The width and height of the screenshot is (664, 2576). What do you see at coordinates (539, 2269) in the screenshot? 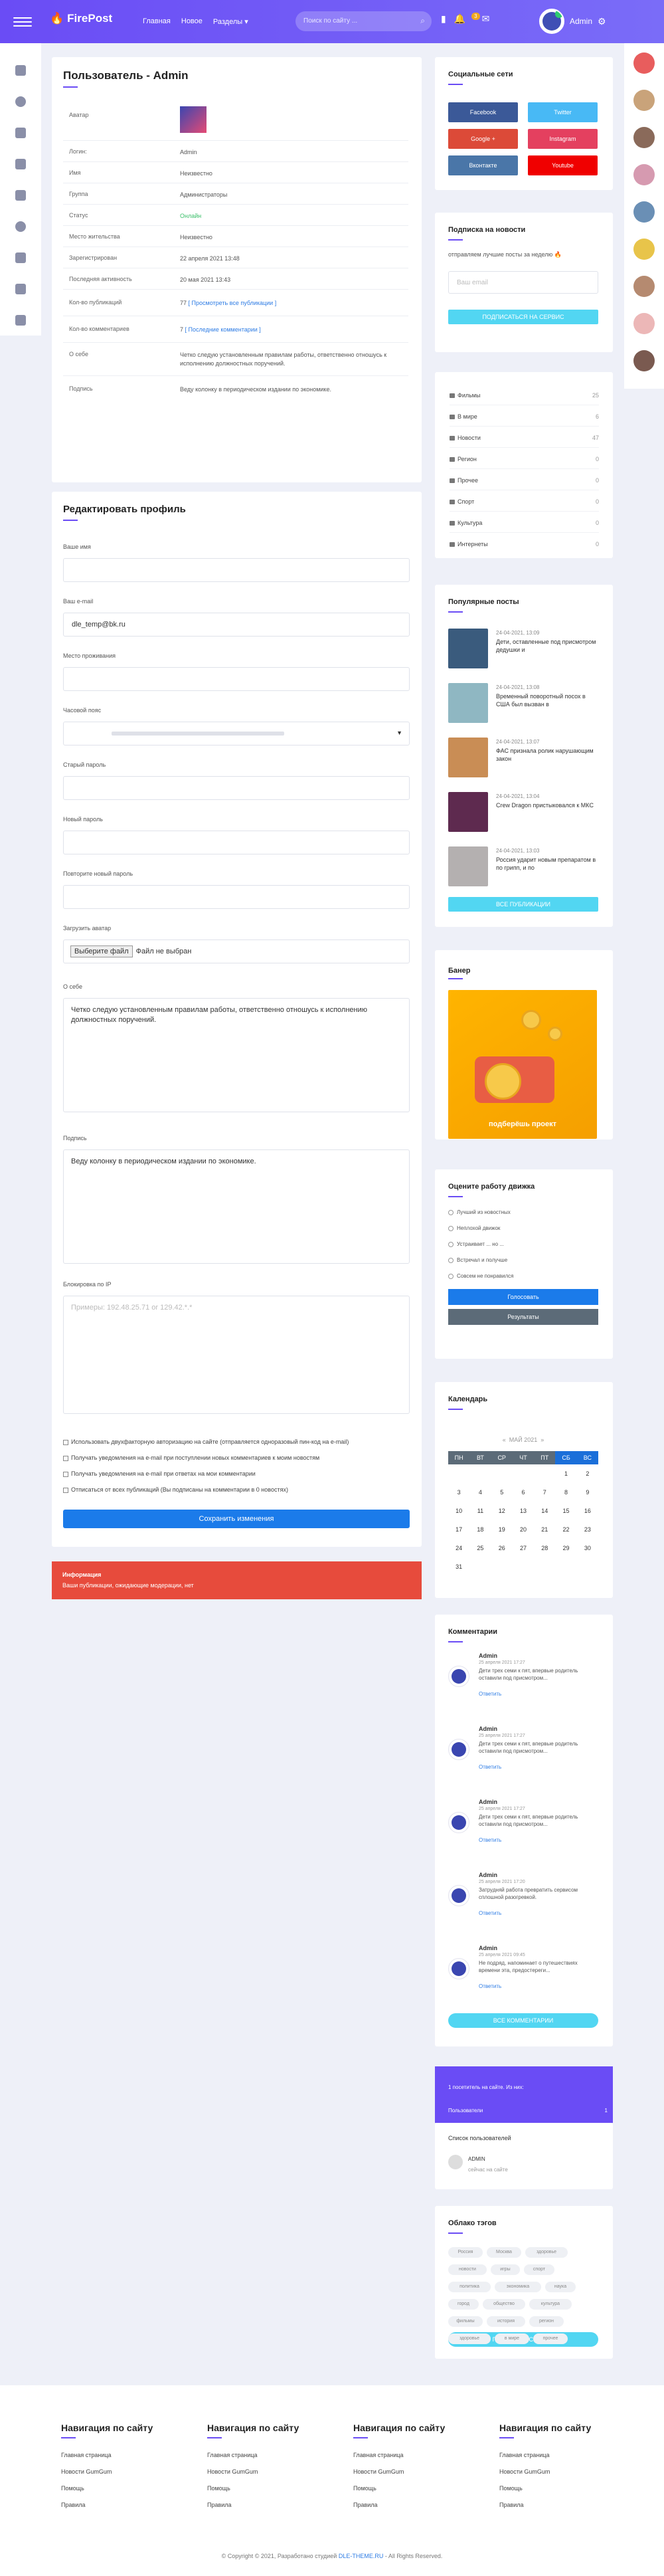
I see `tag-item: спорт` at bounding box center [539, 2269].